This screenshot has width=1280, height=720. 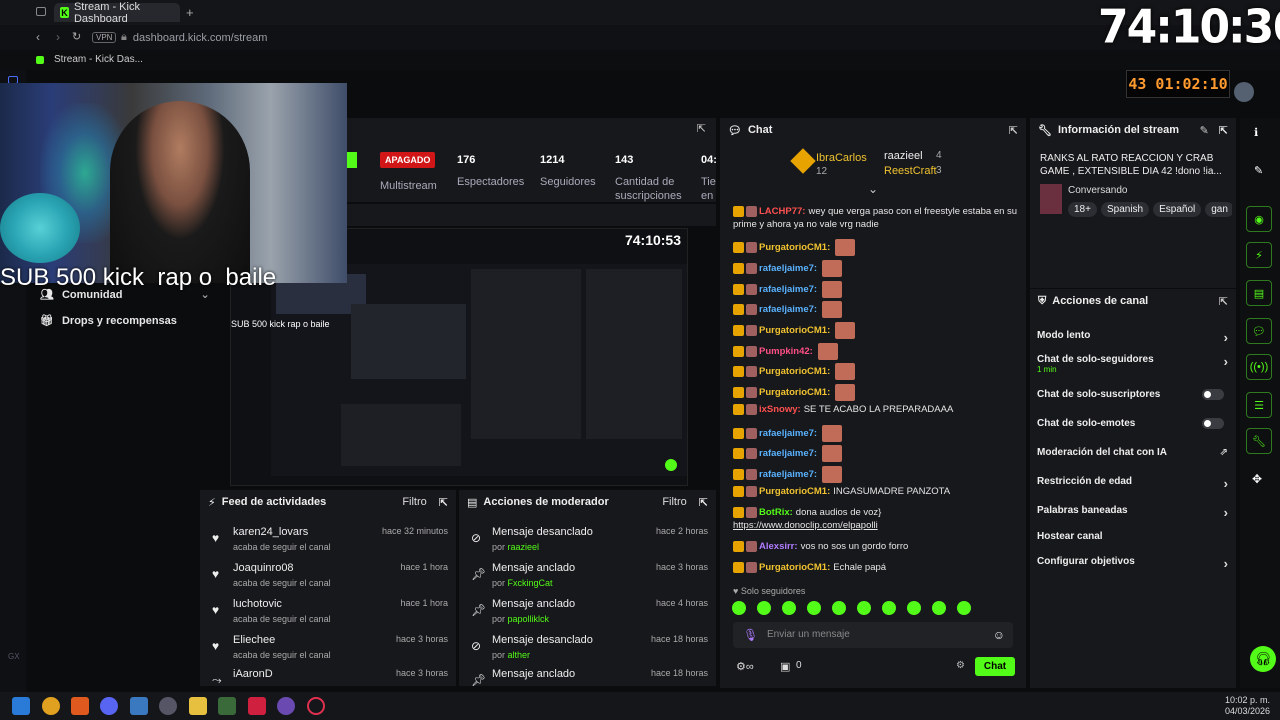 I want to click on obs-icon, so click(x=257, y=706).